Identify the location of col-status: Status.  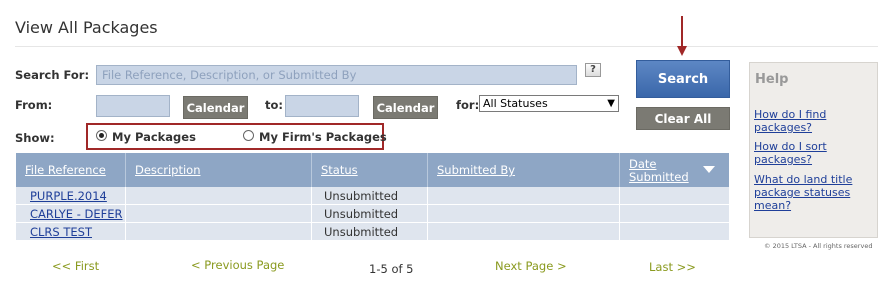
(335, 170).